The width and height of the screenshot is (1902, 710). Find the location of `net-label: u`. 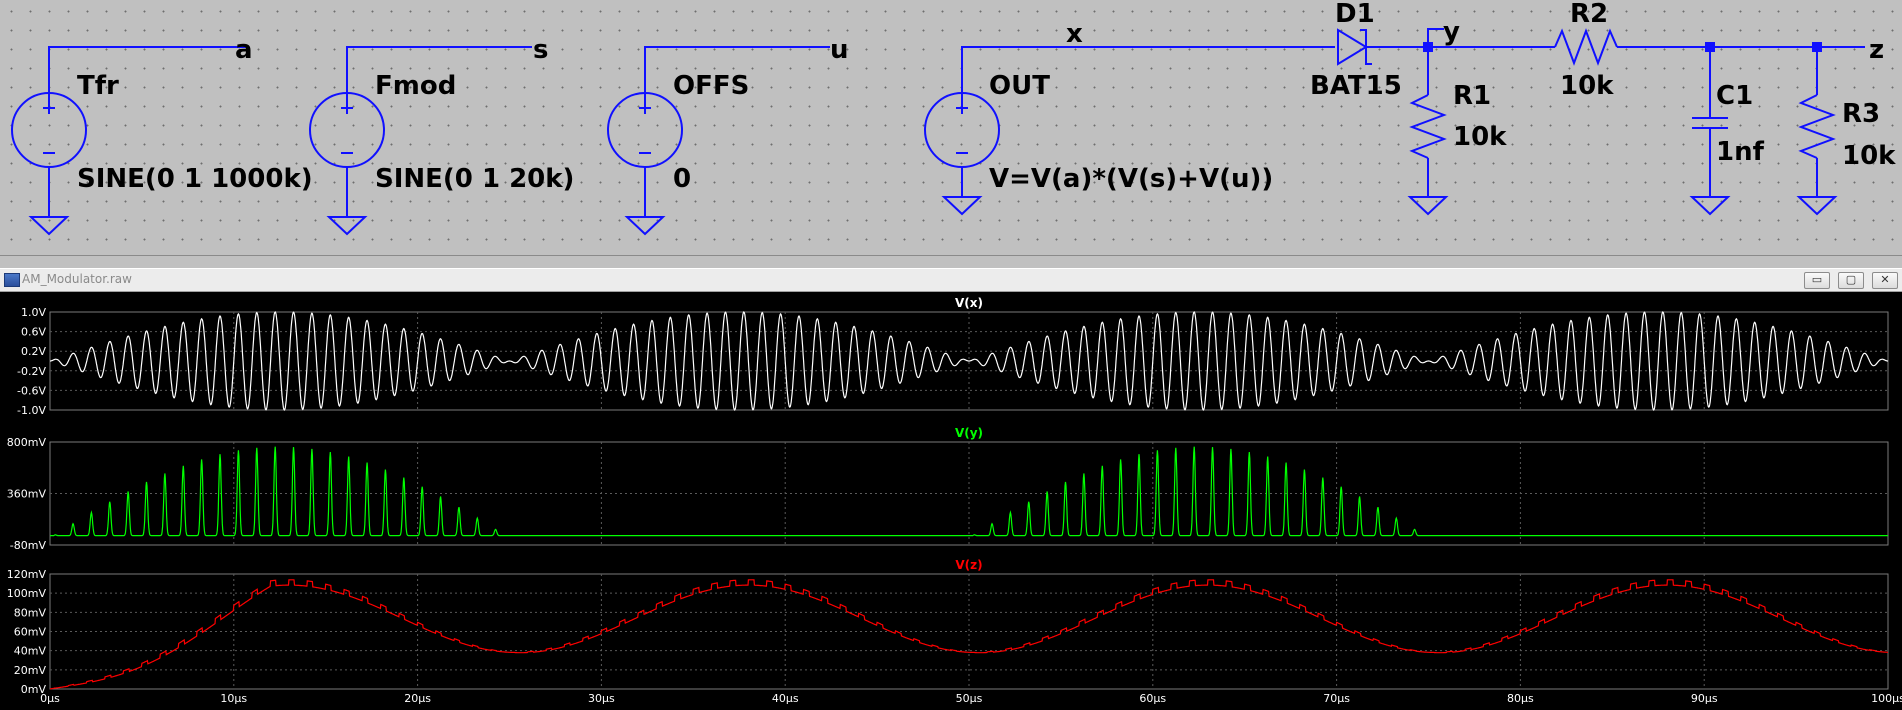

net-label: u is located at coordinates (839, 50).